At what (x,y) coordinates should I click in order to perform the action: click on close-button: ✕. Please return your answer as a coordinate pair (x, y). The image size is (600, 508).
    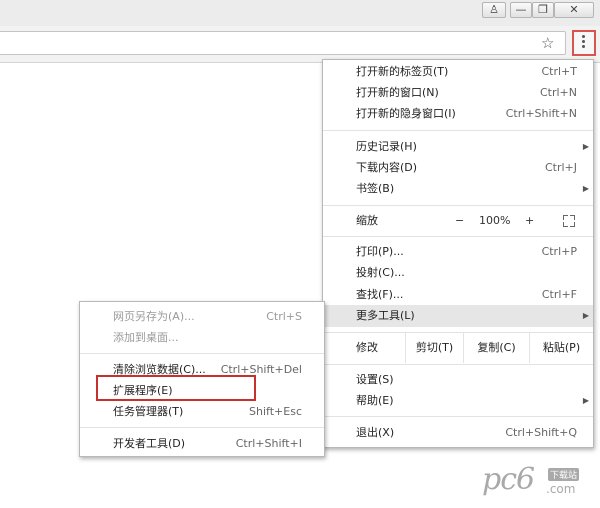
    Looking at the image, I should click on (574, 10).